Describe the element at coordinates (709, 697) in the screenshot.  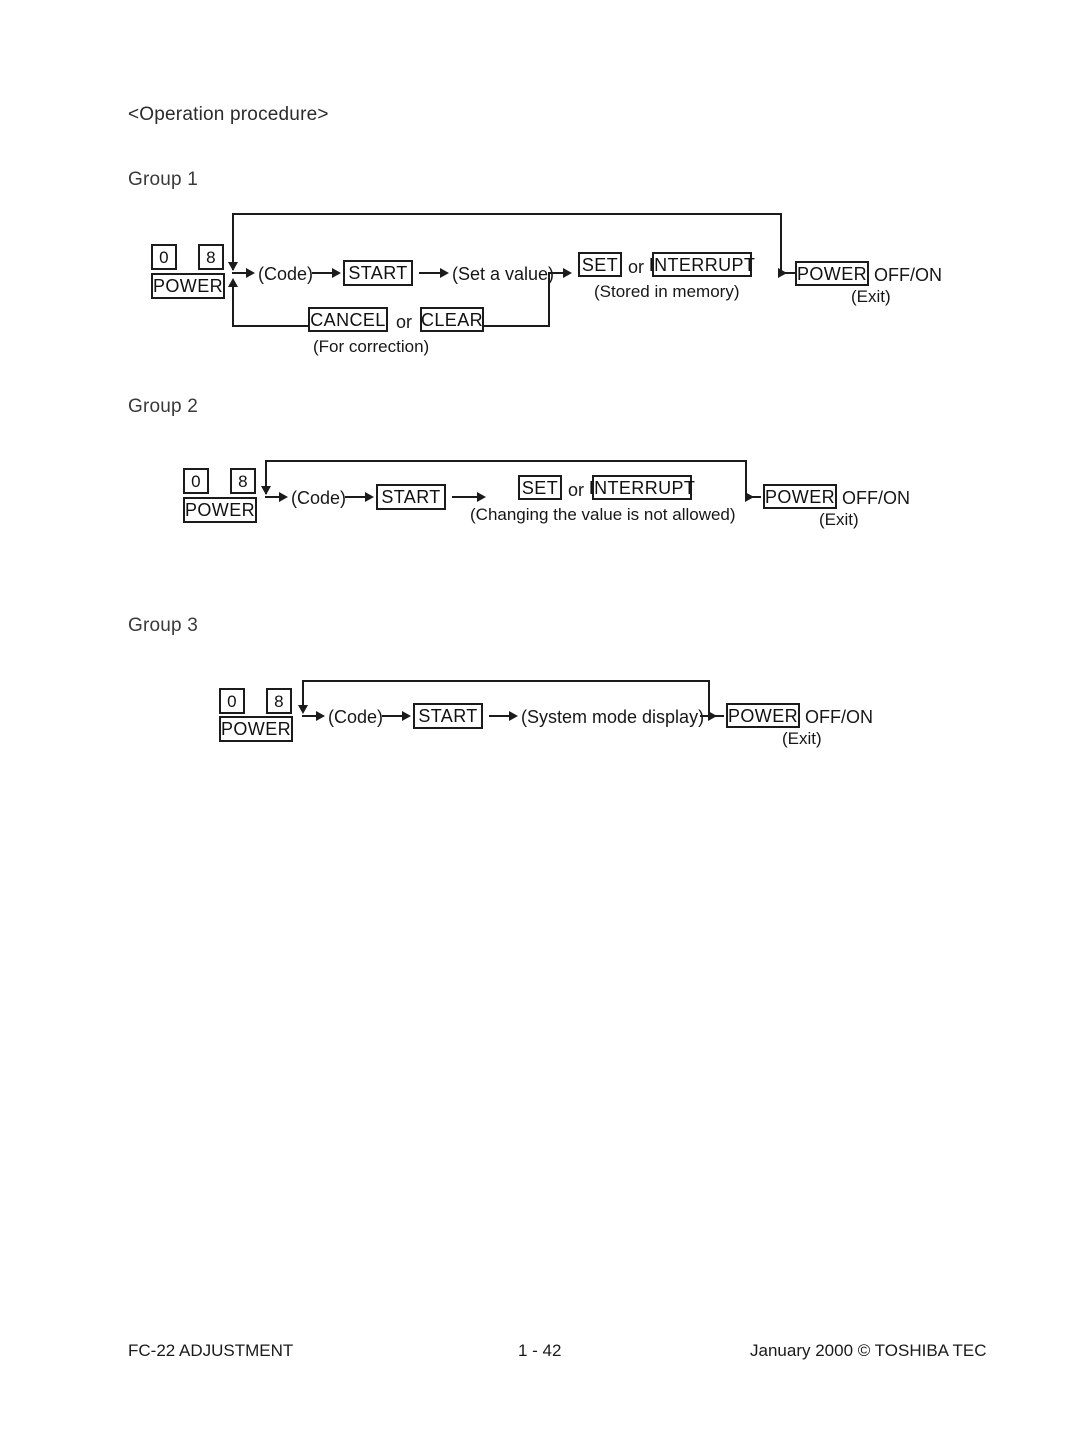
I see `group3-feedback-right-down` at that location.